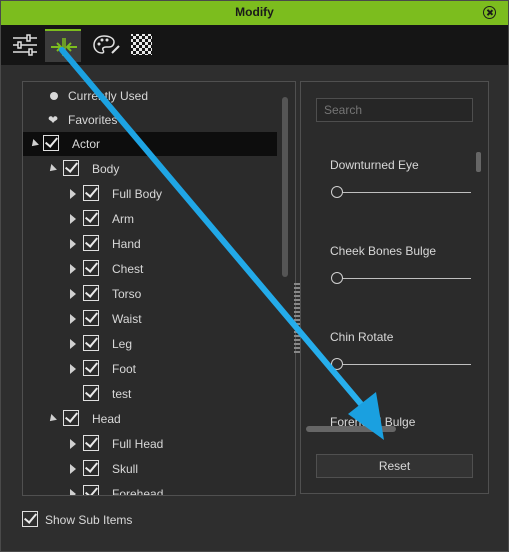  I want to click on tree-item-label: Arm, so click(123, 219).